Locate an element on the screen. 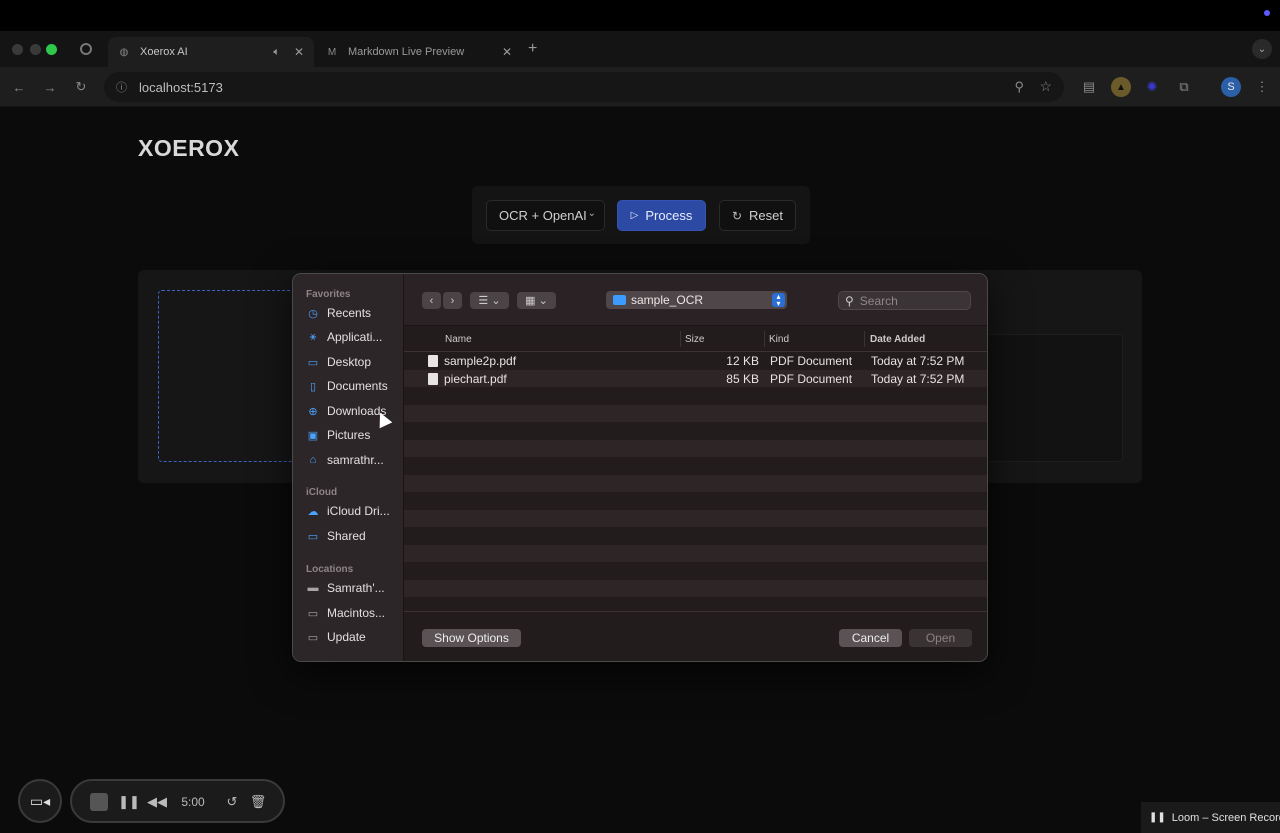 The height and width of the screenshot is (833, 1280). search-placeholder: Search is located at coordinates (878, 300).